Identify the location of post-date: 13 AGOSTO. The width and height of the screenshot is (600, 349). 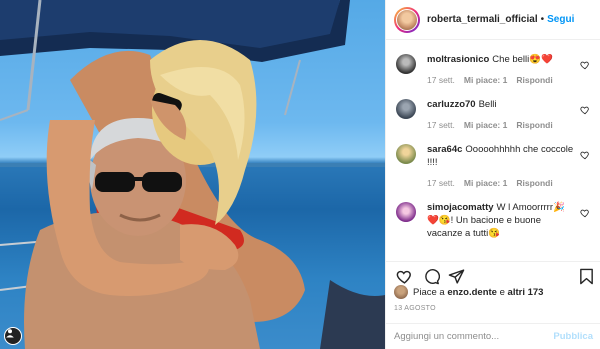
(415, 308).